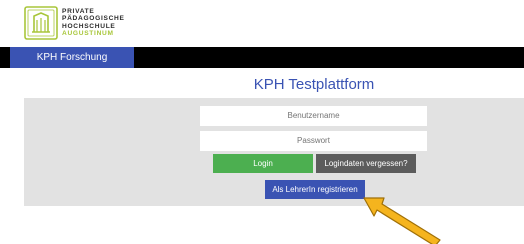 The width and height of the screenshot is (524, 244). What do you see at coordinates (262, 57) in the screenshot?
I see `main-navigation-bar: KPH Forschung` at bounding box center [262, 57].